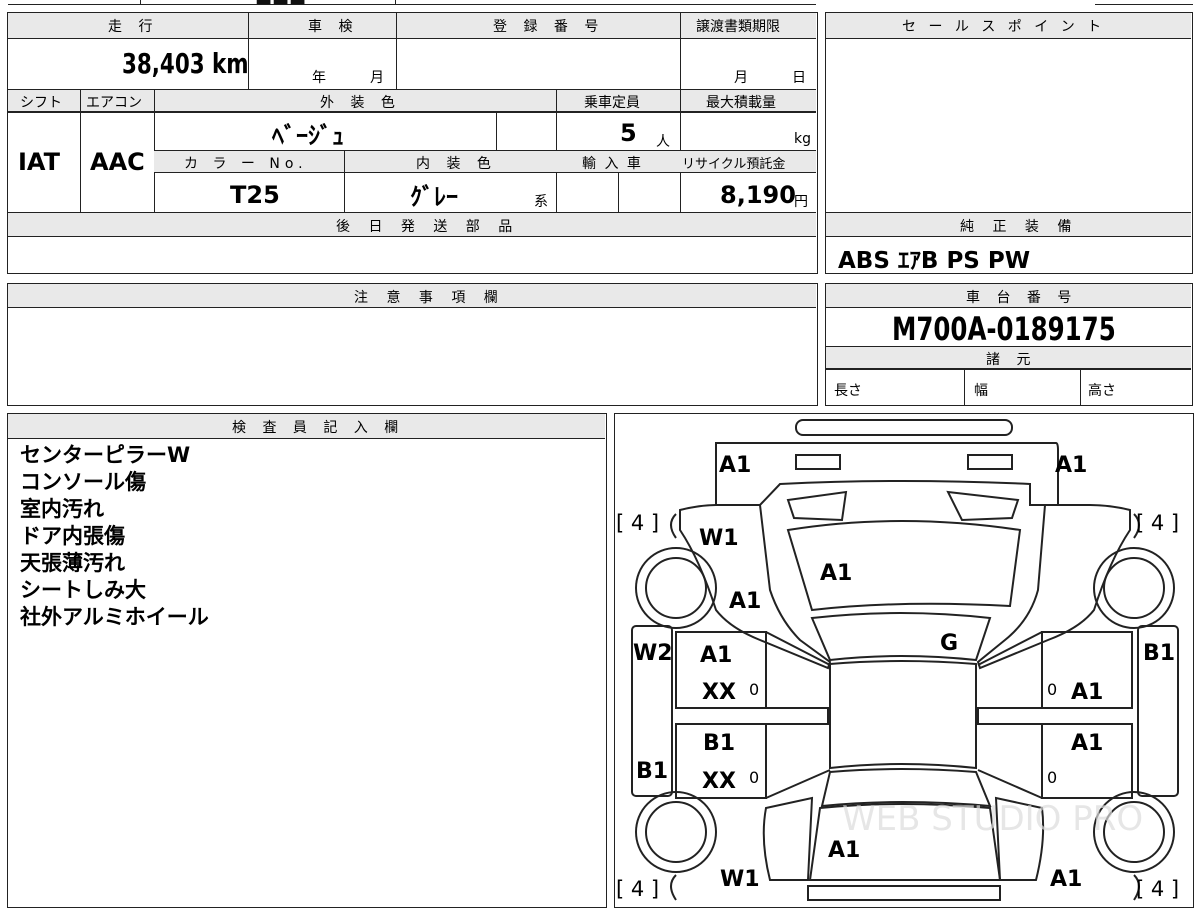 The image size is (1200, 908). Describe the element at coordinates (1004, 329) in the screenshot. I see `chassis-value: M700A-0189175` at that location.